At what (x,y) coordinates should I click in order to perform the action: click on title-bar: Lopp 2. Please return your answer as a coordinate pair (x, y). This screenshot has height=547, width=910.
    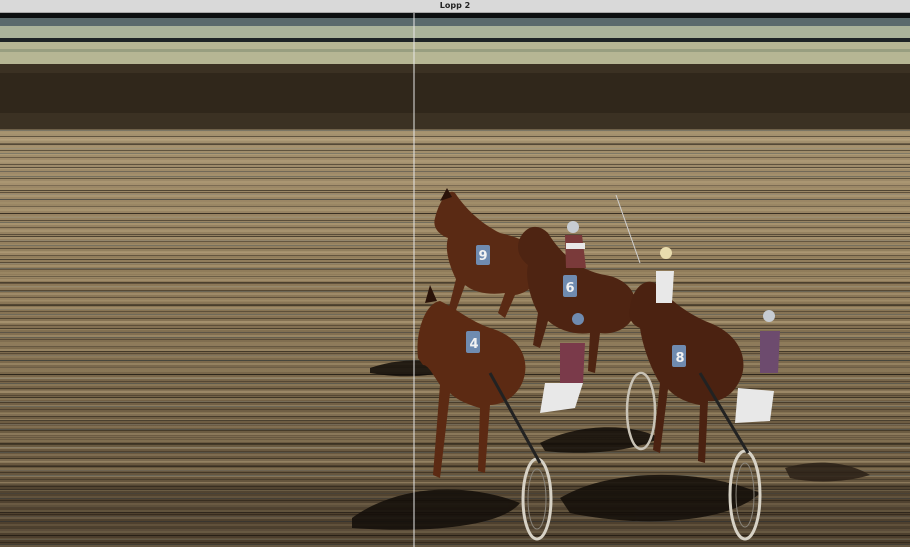
    Looking at the image, I should click on (455, 6).